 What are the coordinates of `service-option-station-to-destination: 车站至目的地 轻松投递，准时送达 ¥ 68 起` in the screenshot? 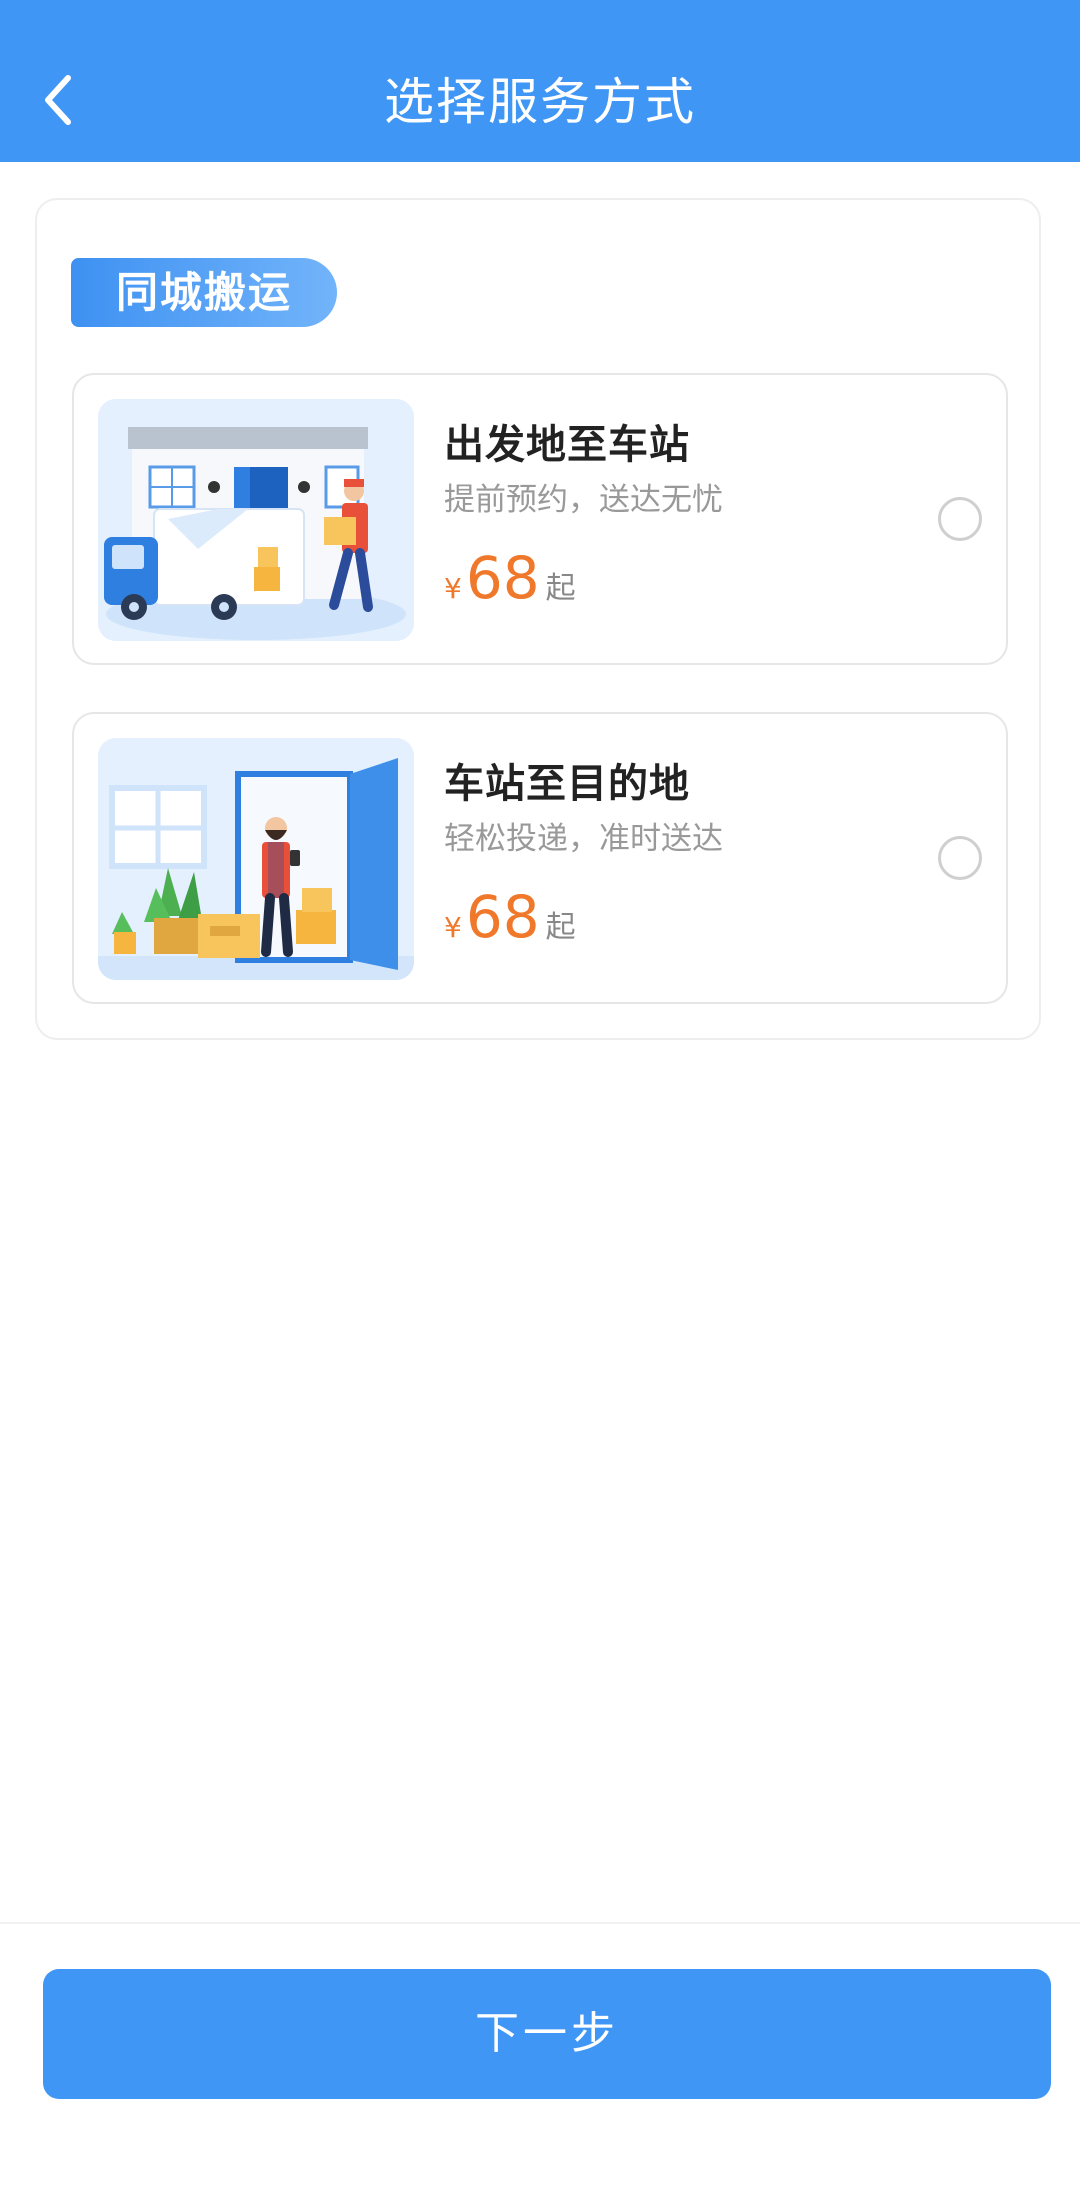 It's located at (540, 858).